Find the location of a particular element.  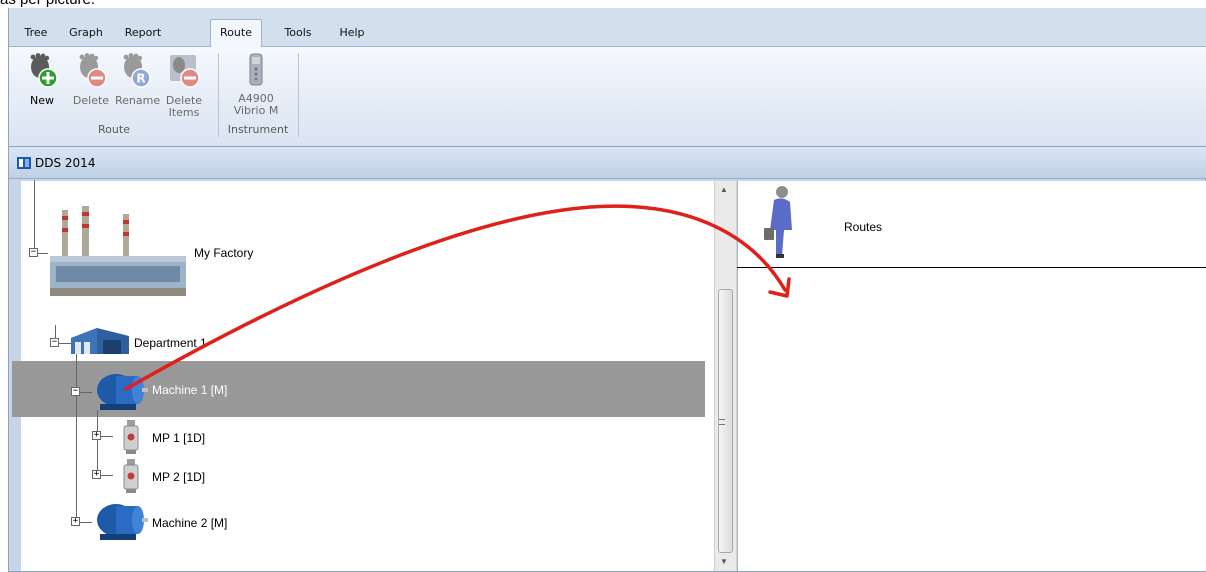

rename-route-button: R Rename is located at coordinates (138, 80).